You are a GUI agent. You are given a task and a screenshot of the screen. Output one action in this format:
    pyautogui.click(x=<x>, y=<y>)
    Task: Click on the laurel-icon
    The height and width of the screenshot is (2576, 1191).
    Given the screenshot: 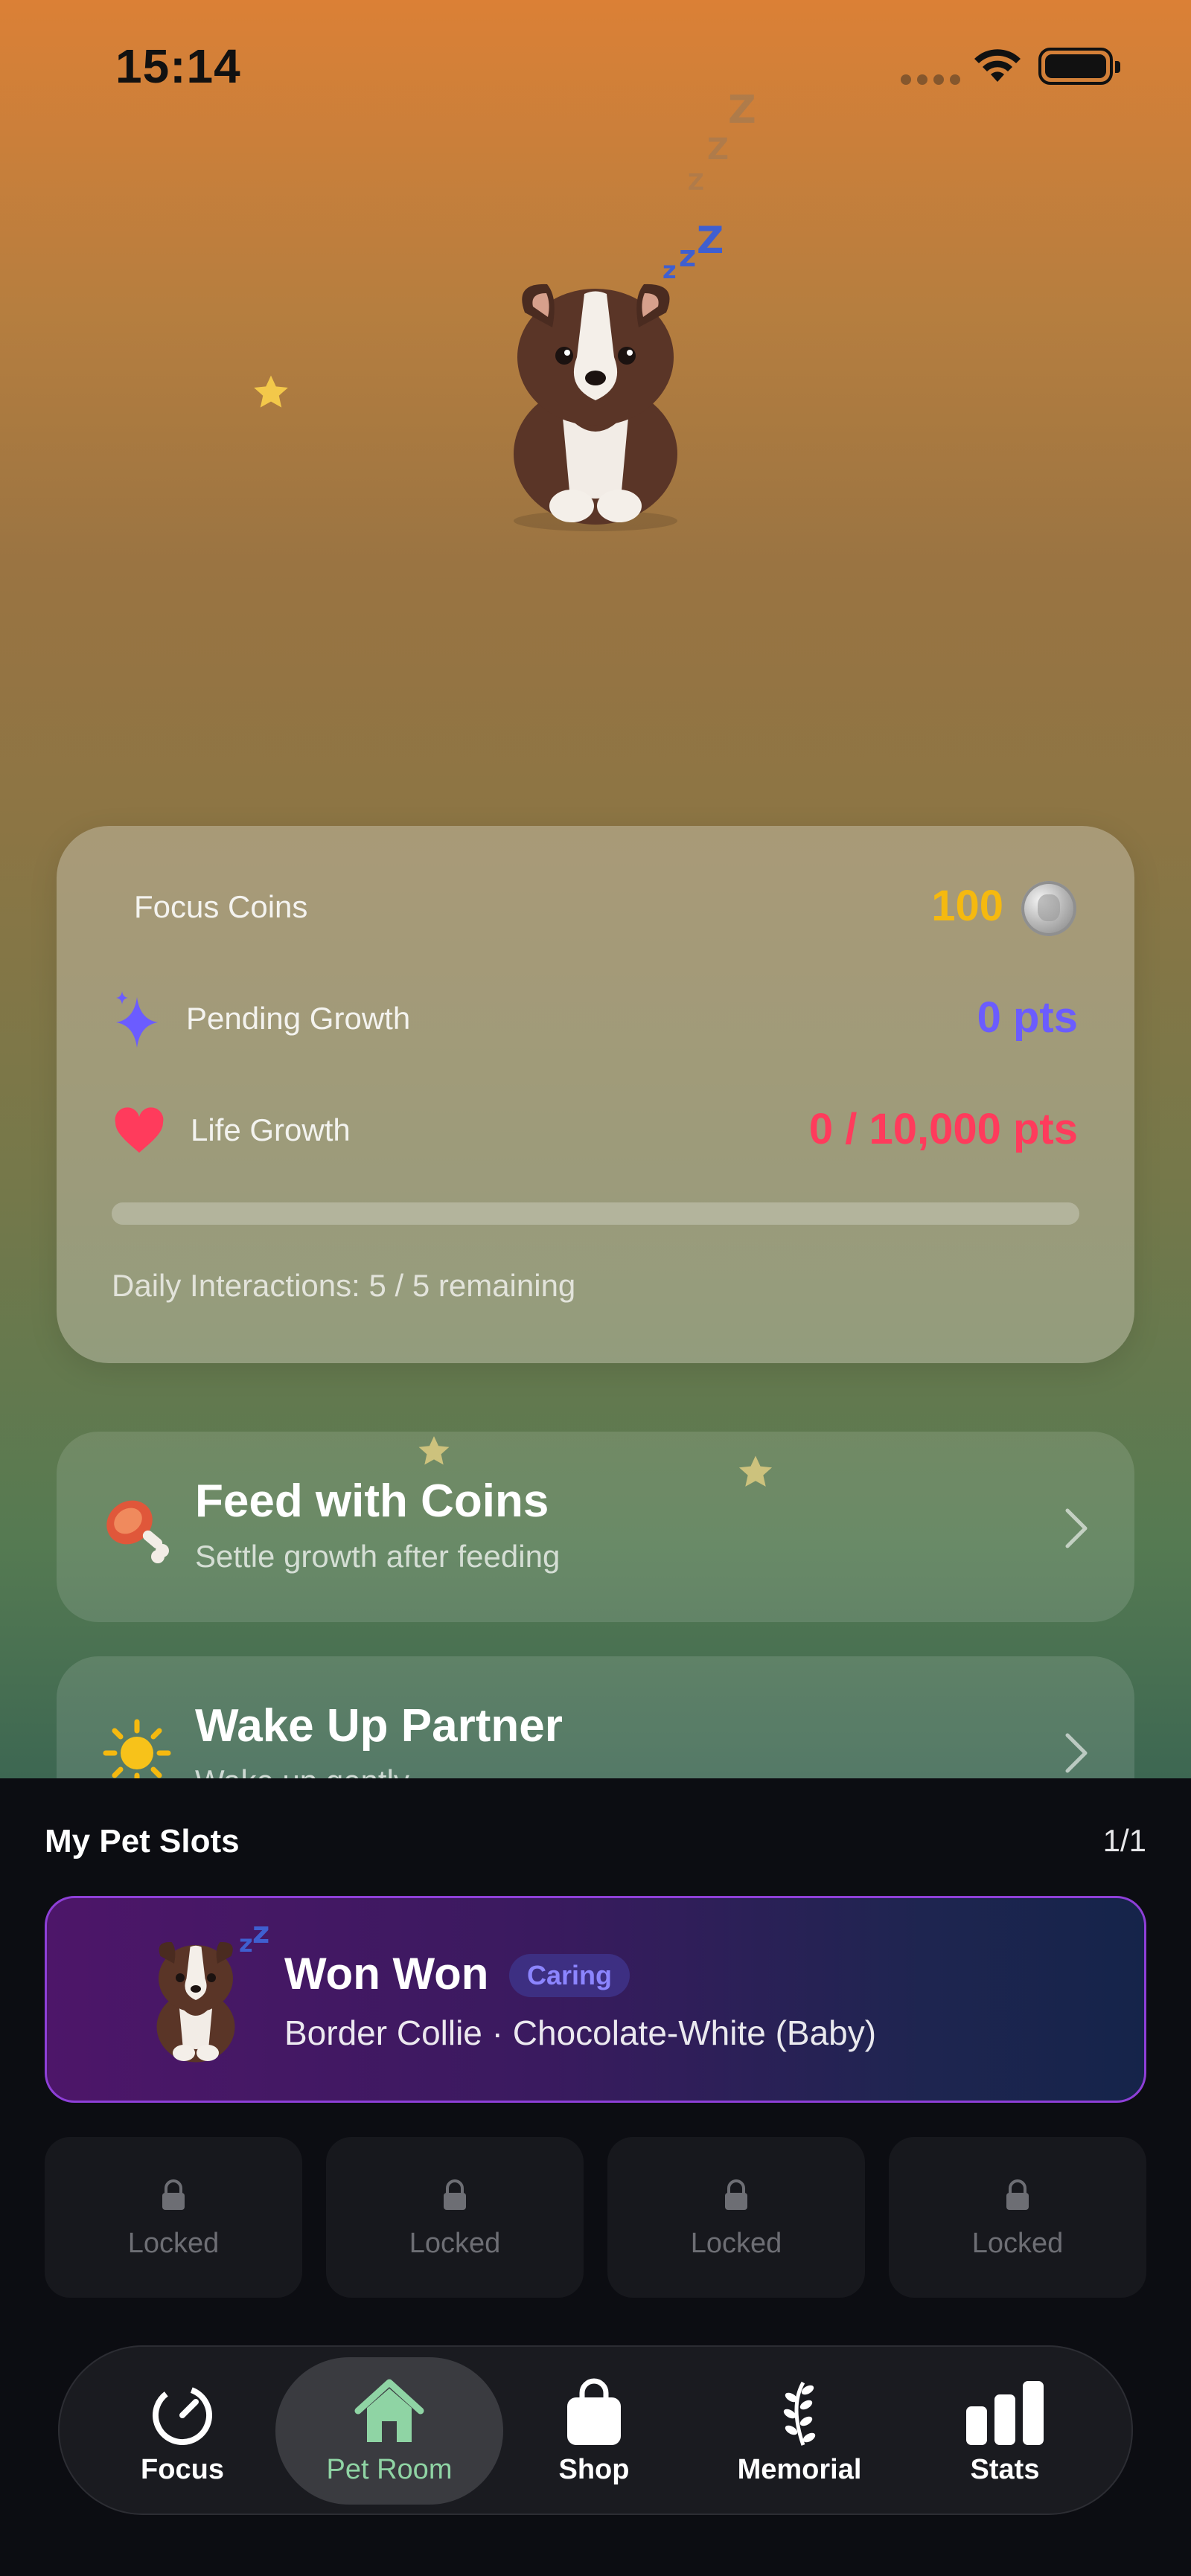 What is the action you would take?
    pyautogui.click(x=800, y=2413)
    